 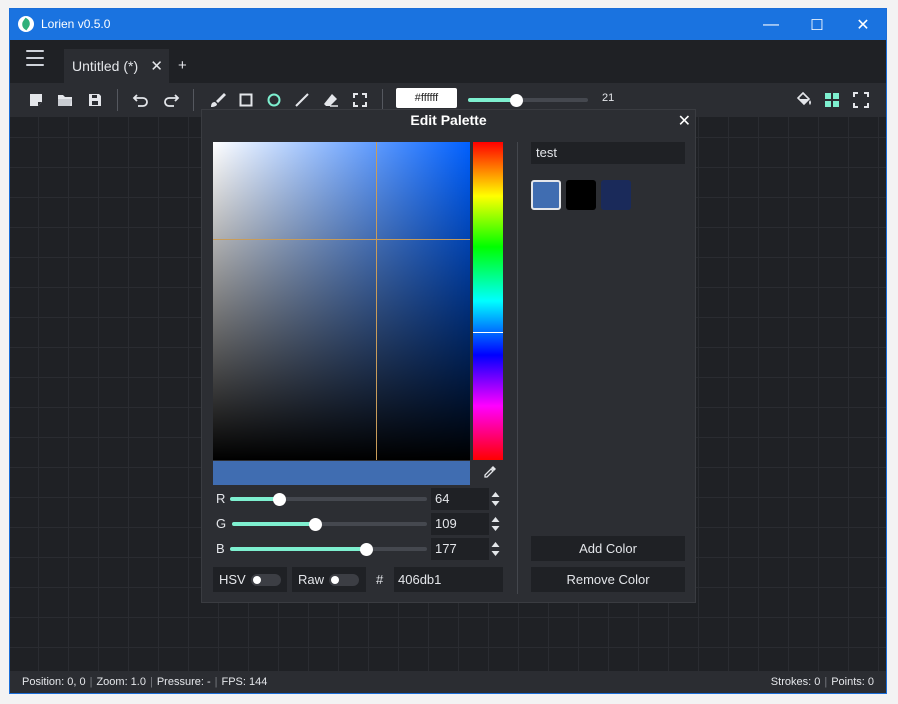 What do you see at coordinates (448, 120) in the screenshot?
I see `dialog-title: Edit Palette` at bounding box center [448, 120].